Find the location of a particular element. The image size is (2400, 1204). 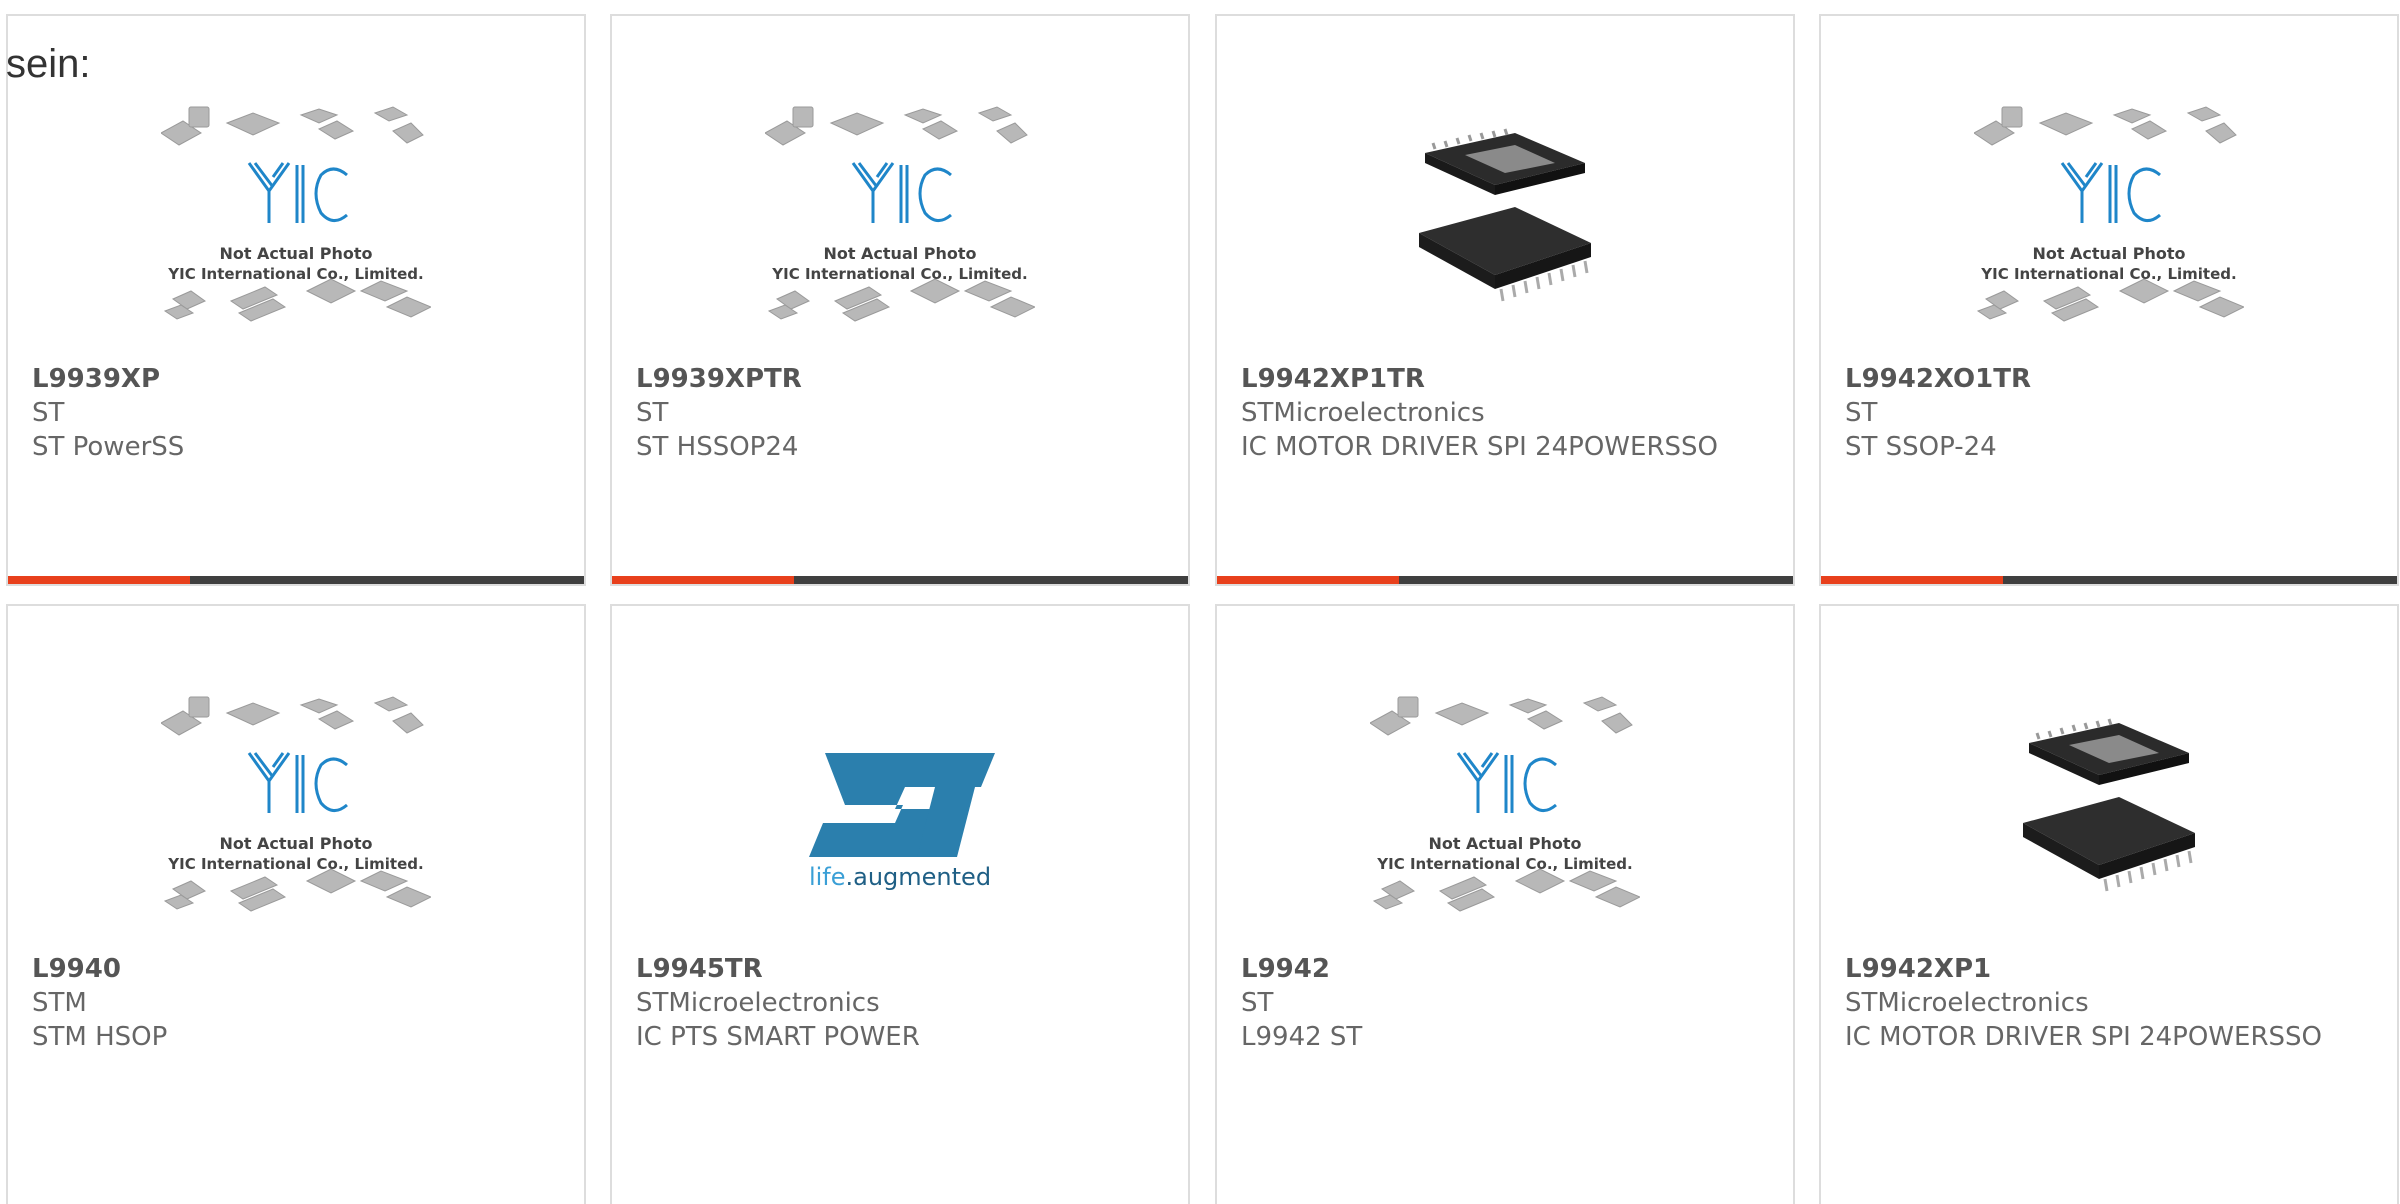

product-part-number: L9942XP1 is located at coordinates (2112, 969).